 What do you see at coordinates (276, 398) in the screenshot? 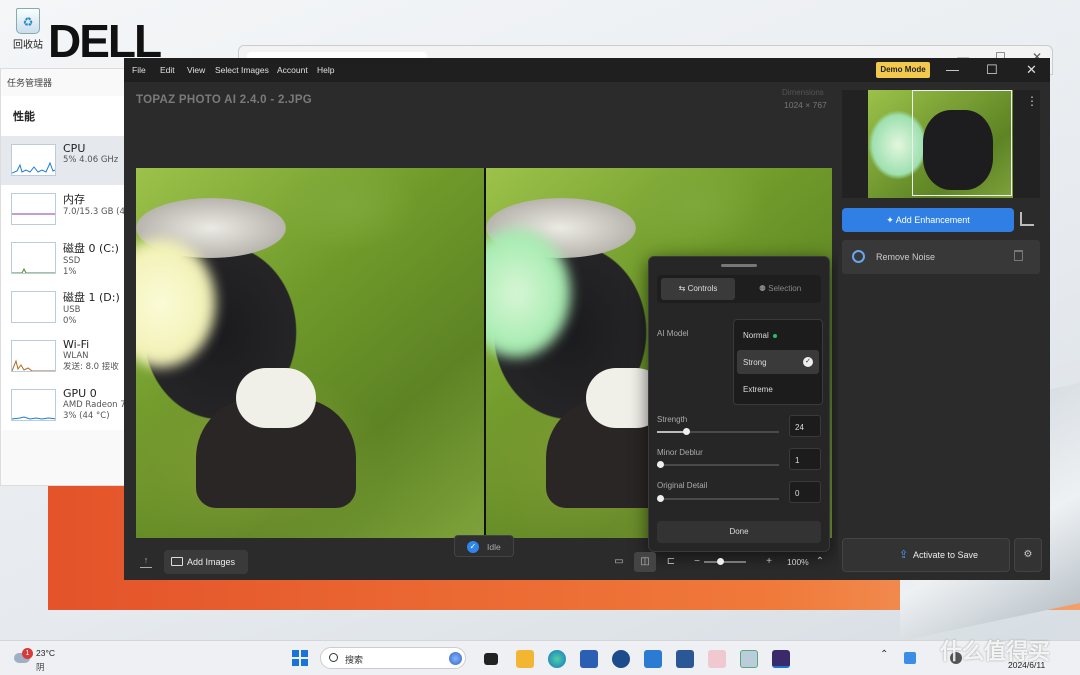
I see `subject-hands` at bounding box center [276, 398].